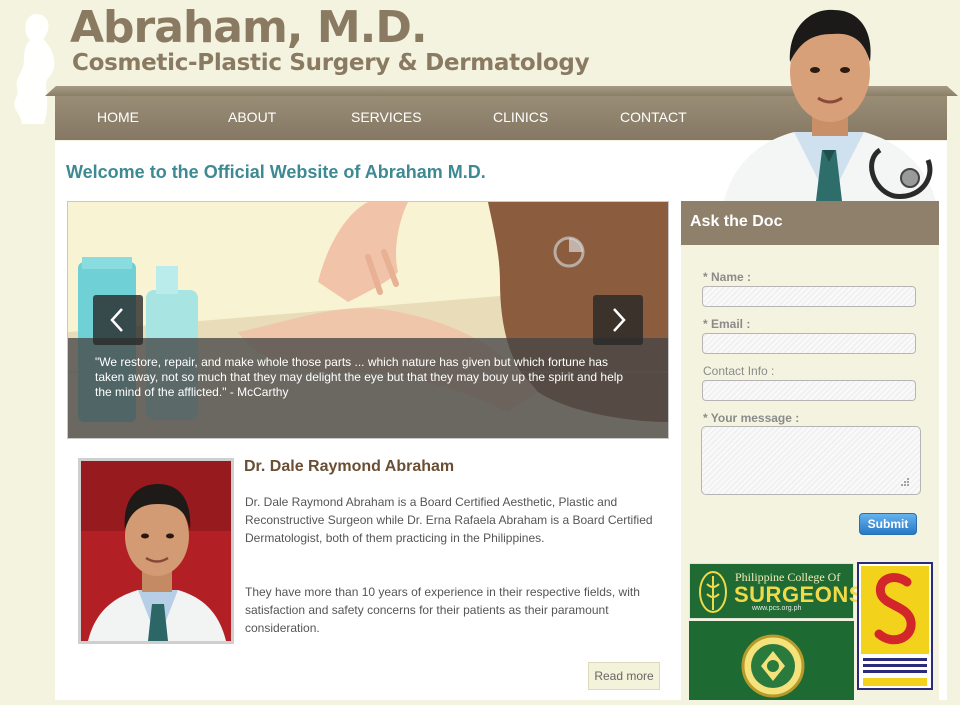  Describe the element at coordinates (569, 252) in the screenshot. I see `slide-loading-icon` at that location.